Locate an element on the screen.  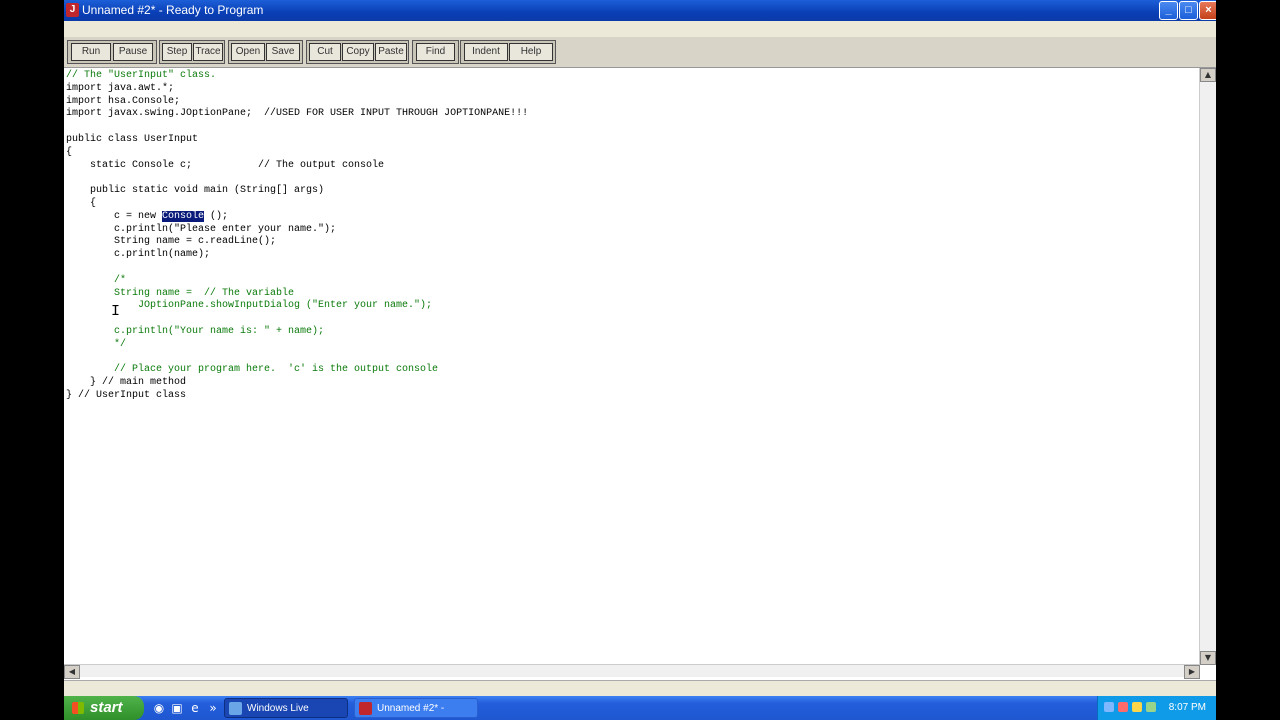
security-icon is located at coordinates (1123, 707).